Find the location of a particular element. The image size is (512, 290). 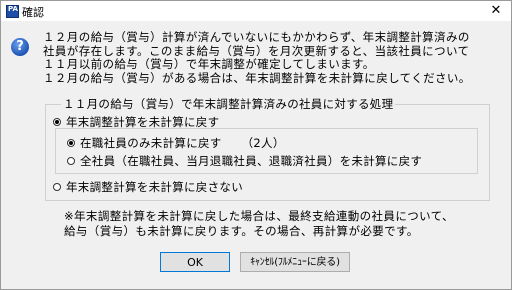

question-icon: ? is located at coordinates (20, 47).